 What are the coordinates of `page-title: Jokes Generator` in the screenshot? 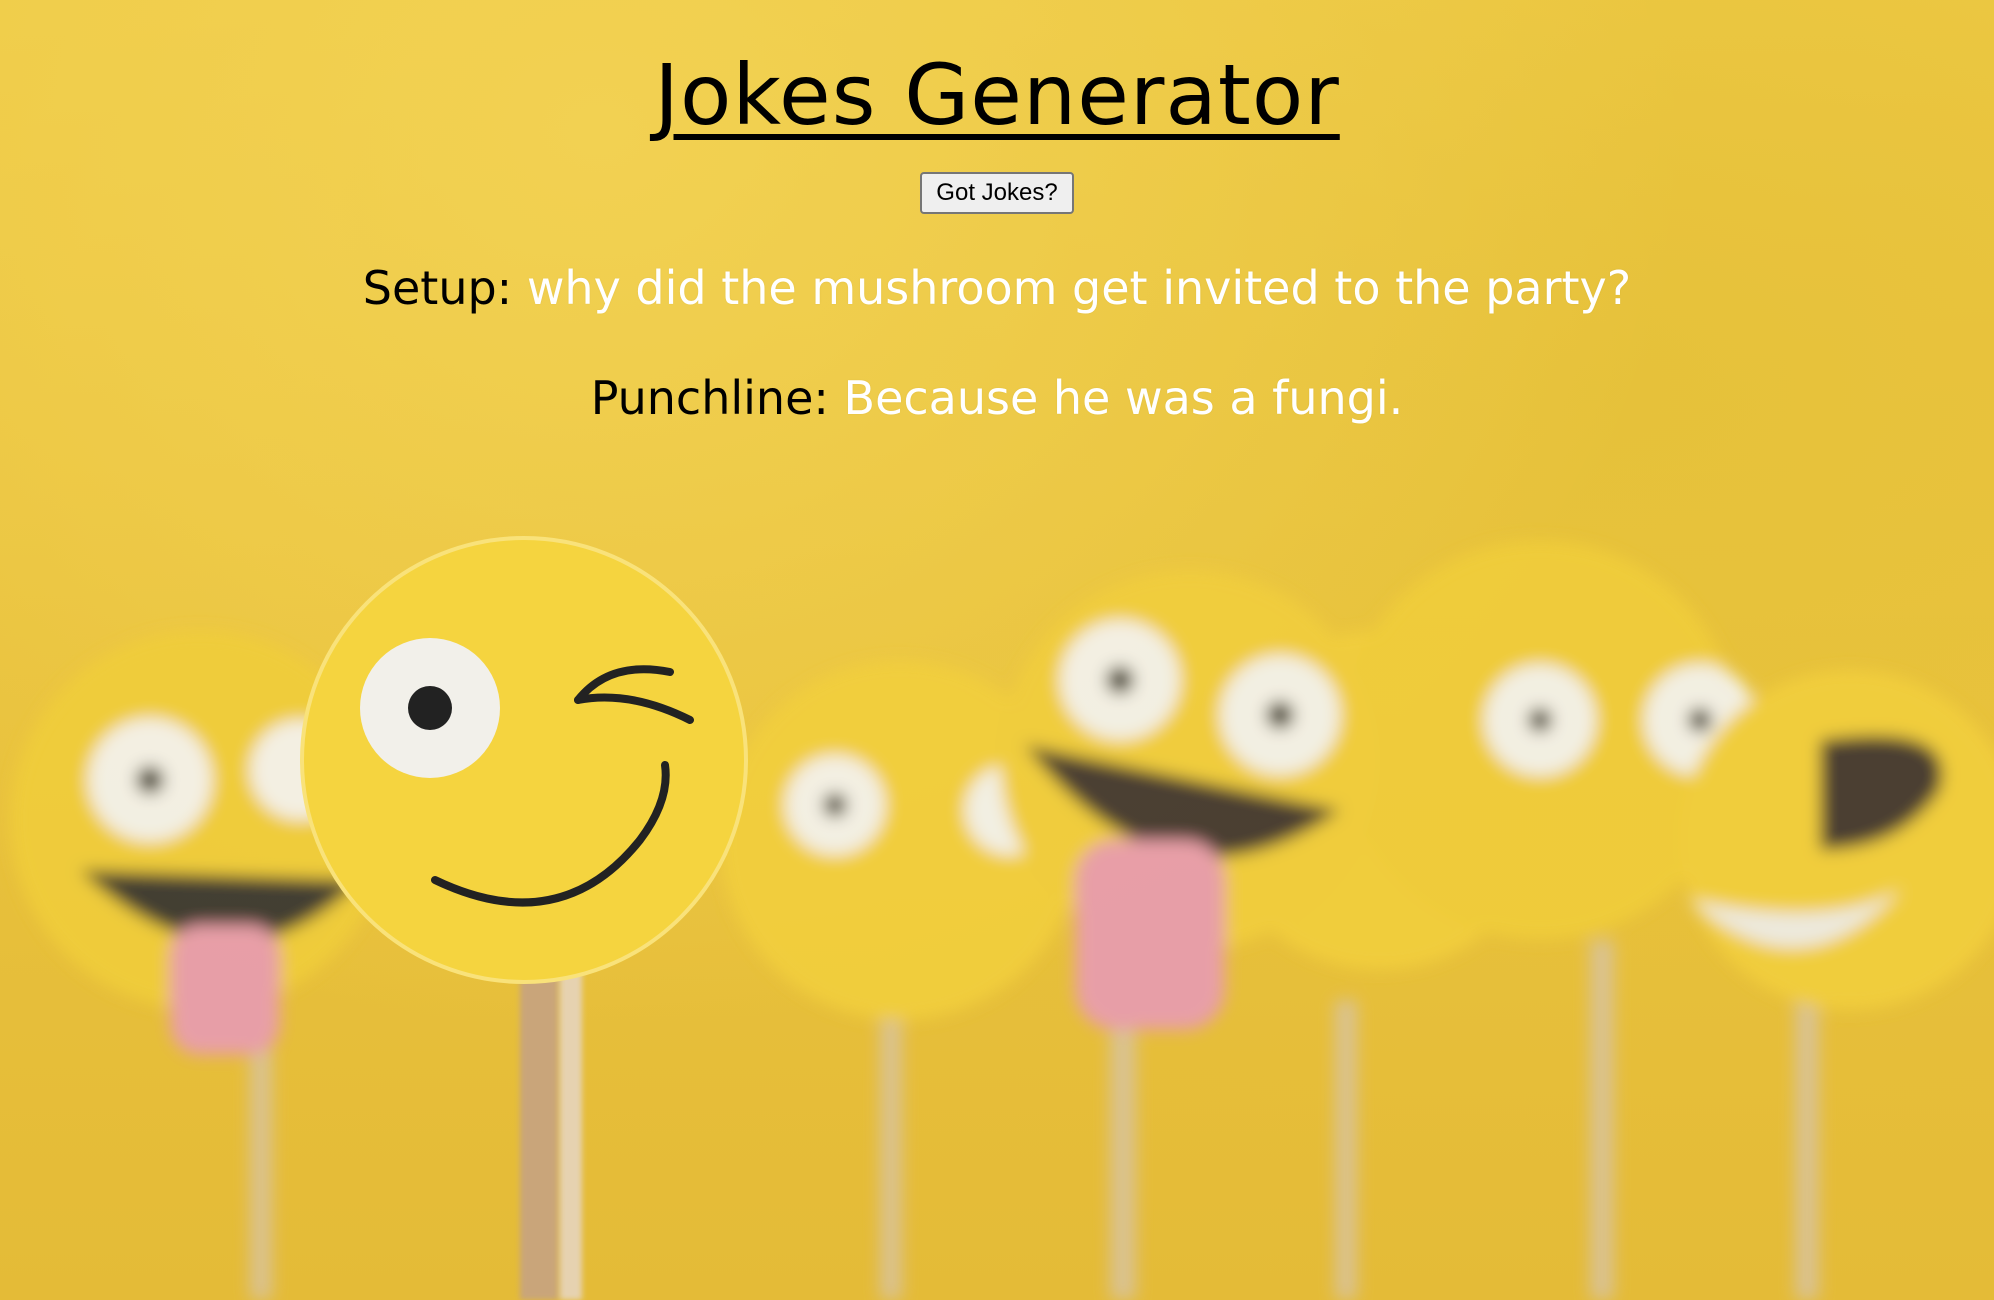 It's located at (997, 95).